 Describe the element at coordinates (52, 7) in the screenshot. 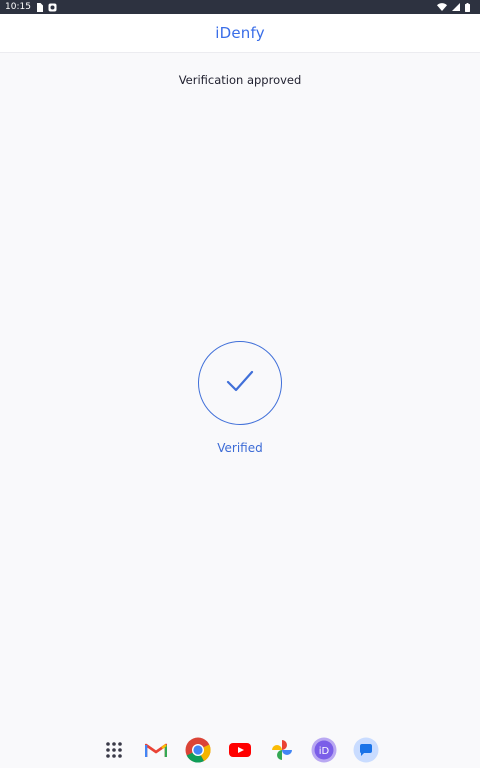

I see `notification-icon` at that location.